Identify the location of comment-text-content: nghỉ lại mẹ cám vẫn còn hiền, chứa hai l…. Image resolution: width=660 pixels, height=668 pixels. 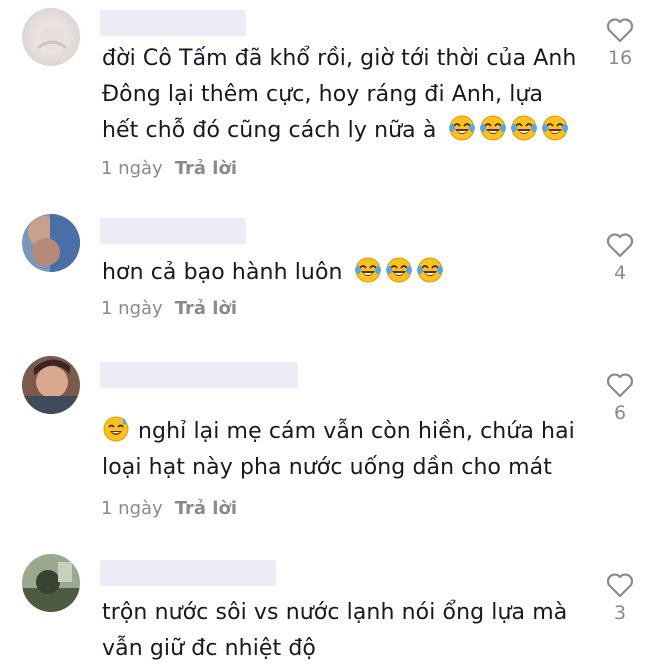
(338, 449).